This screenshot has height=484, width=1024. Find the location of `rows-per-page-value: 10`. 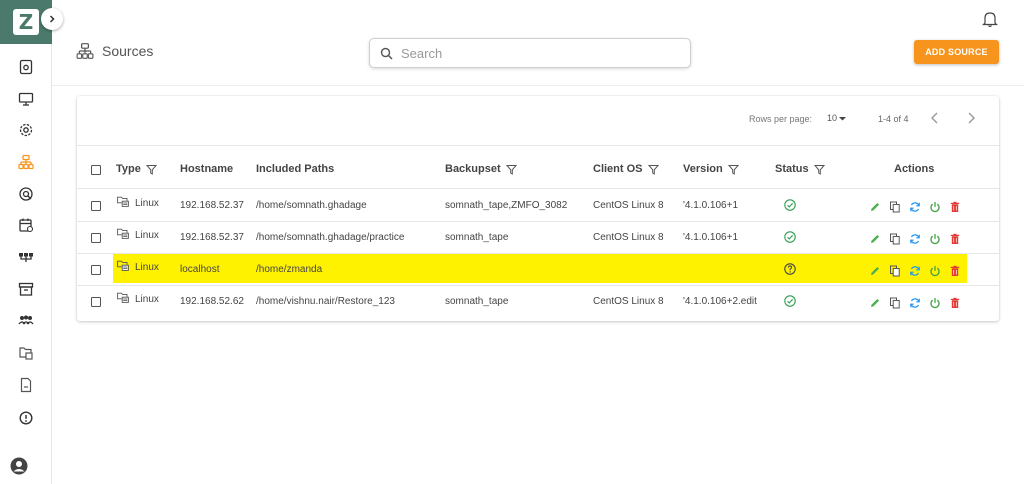

rows-per-page-value: 10 is located at coordinates (832, 118).